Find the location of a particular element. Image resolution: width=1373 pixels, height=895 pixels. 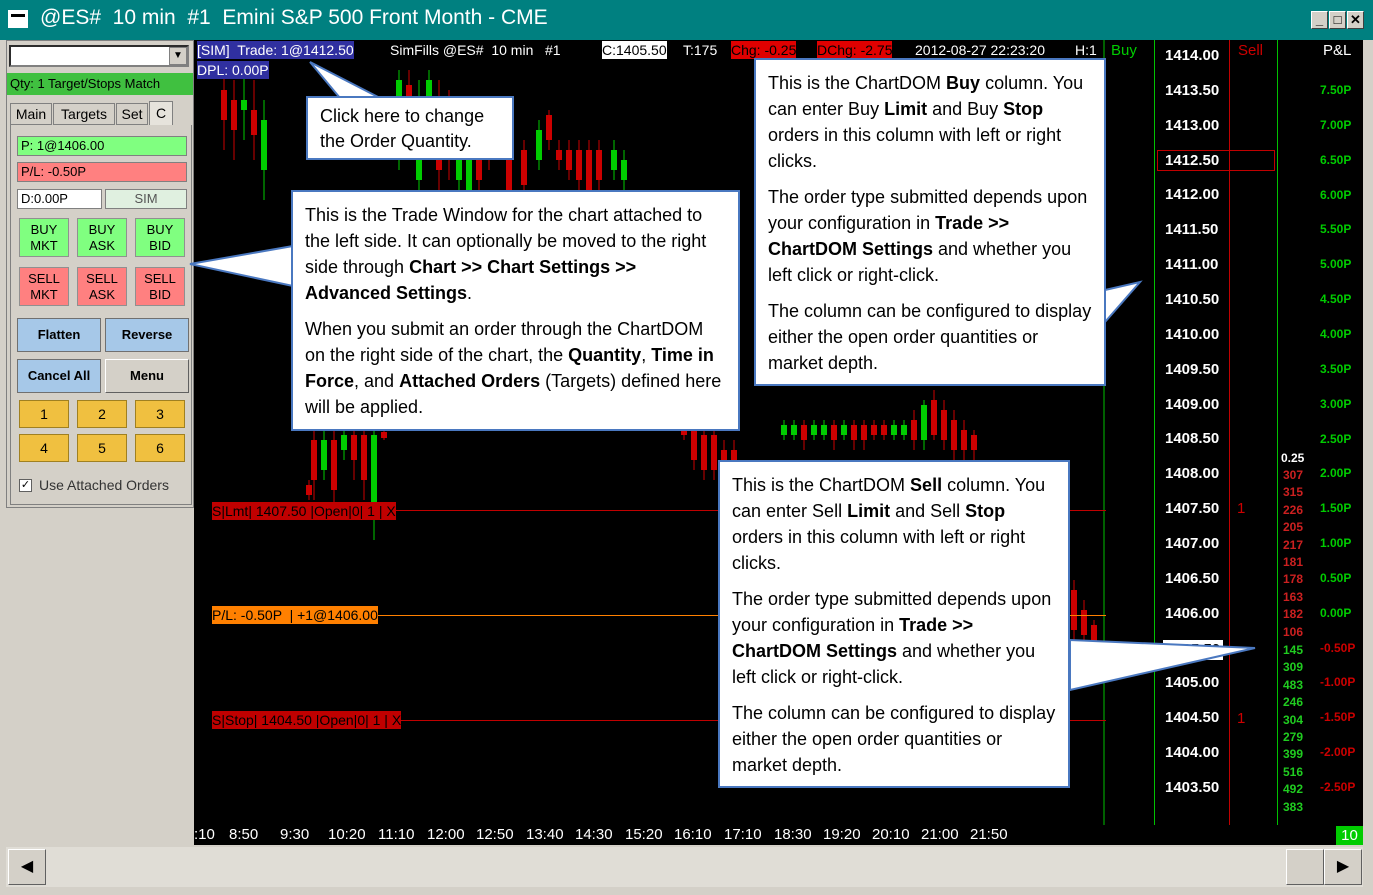

scroll-right-button: ▶ is located at coordinates (1343, 867).